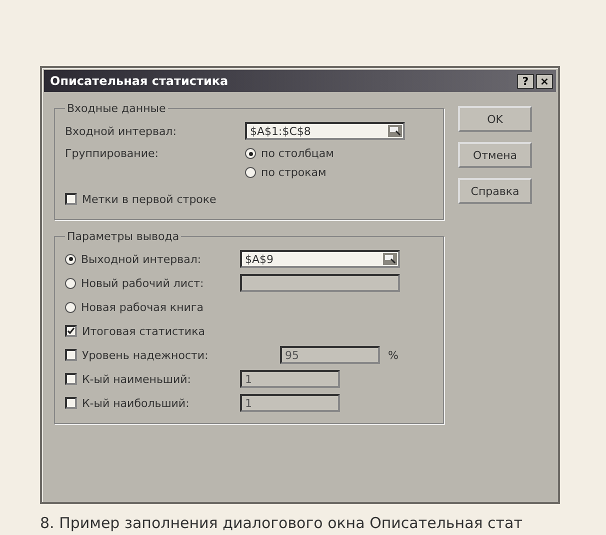 Image resolution: width=606 pixels, height=535 pixels. Describe the element at coordinates (121, 131) in the screenshot. I see `field-label: Входной интервал:` at that location.